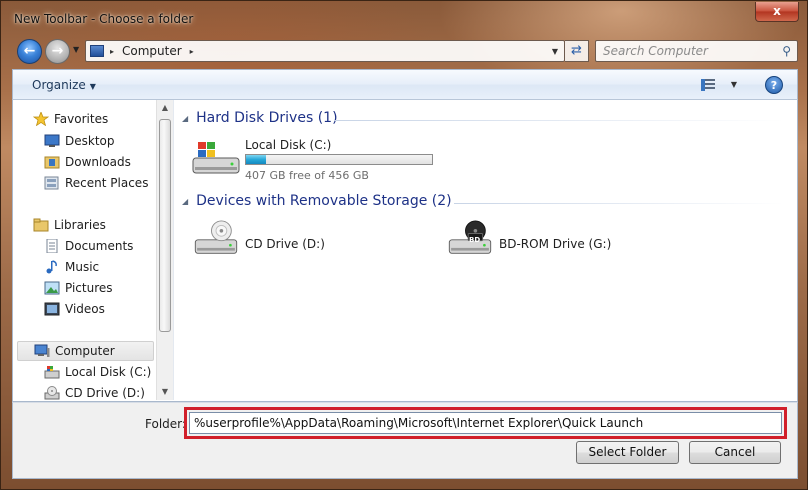  Describe the element at coordinates (555, 51) in the screenshot. I see `address-dropdown-icon: ▼` at that location.